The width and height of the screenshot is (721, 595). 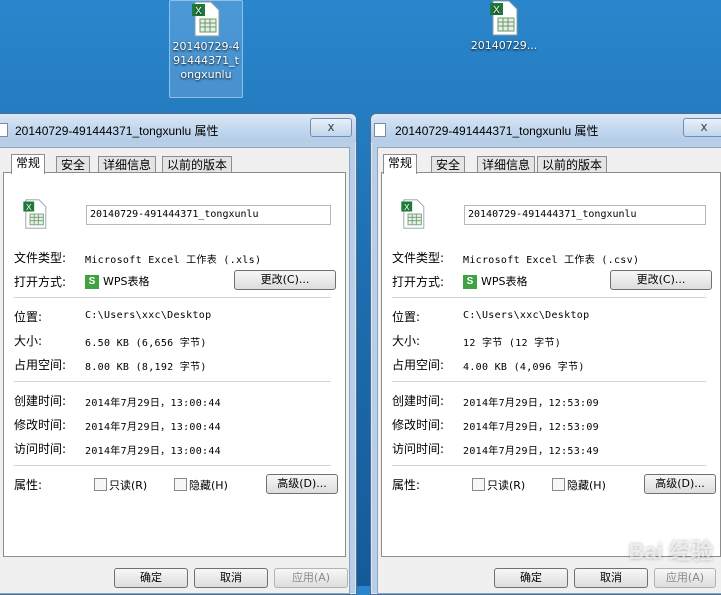 I want to click on accessed-value: 2014年7月29日，12:53:49, so click(x=531, y=451).